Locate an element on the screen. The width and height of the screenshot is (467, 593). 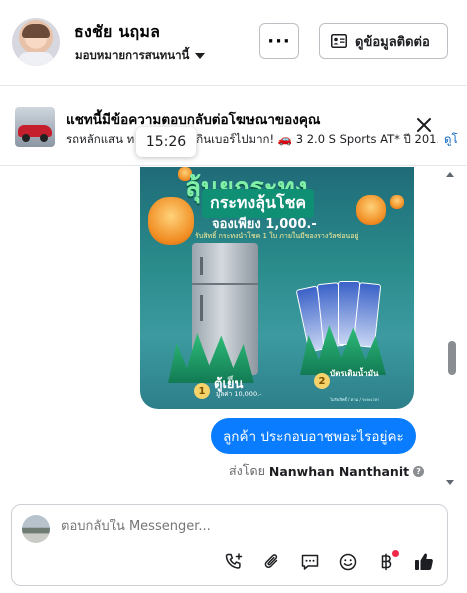
call-add-icon is located at coordinates (234, 562).